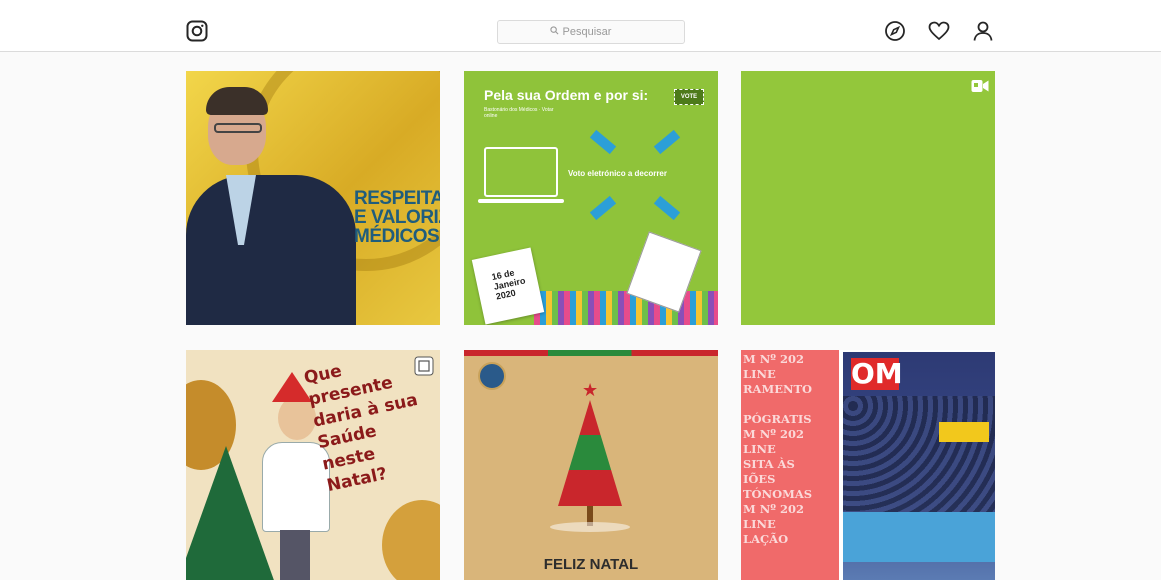 Image resolution: width=1161 pixels, height=580 pixels. Describe the element at coordinates (919, 454) in the screenshot. I see `crowd-photo` at that location.